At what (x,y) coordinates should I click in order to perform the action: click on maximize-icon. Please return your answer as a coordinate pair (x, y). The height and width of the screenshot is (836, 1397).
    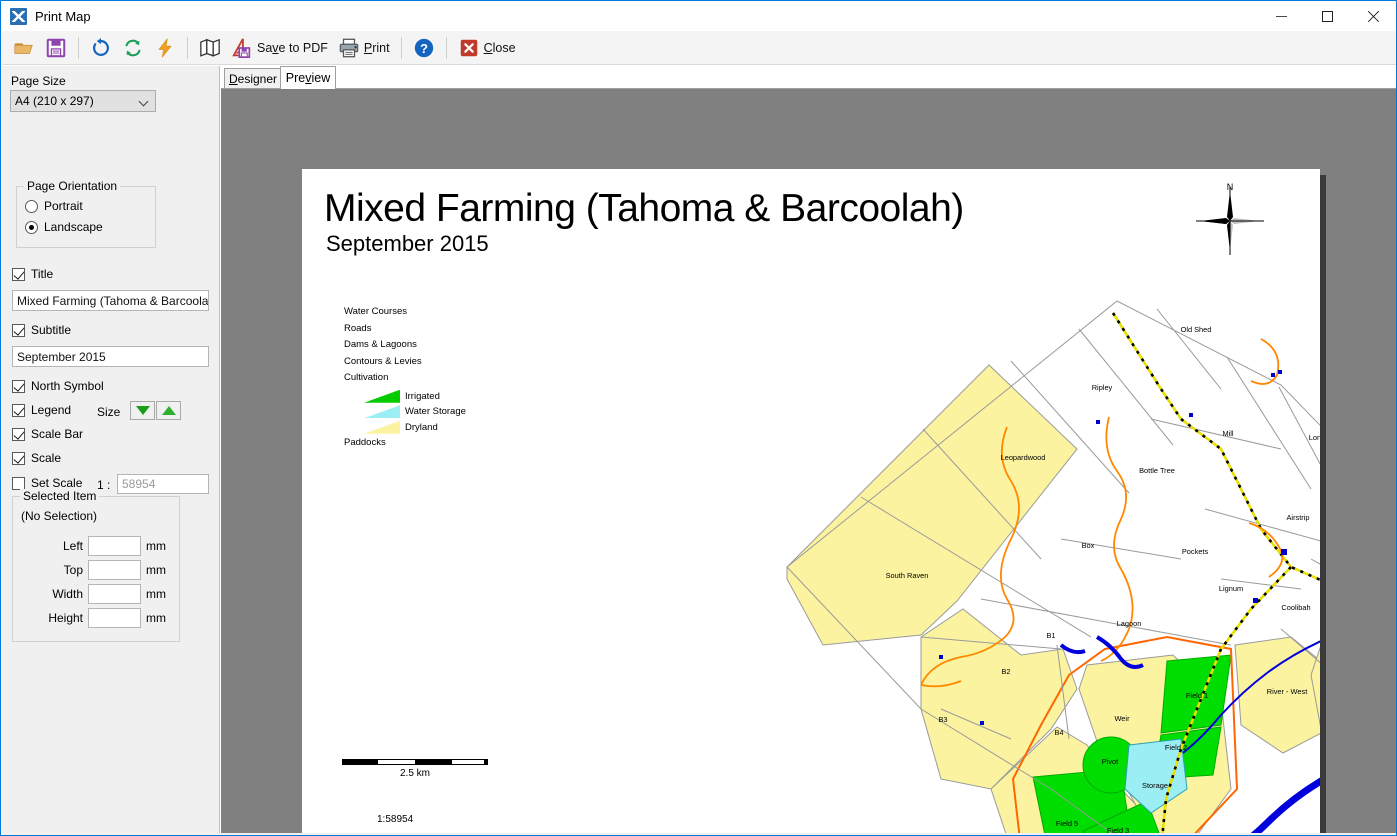
    Looking at the image, I should click on (1327, 16).